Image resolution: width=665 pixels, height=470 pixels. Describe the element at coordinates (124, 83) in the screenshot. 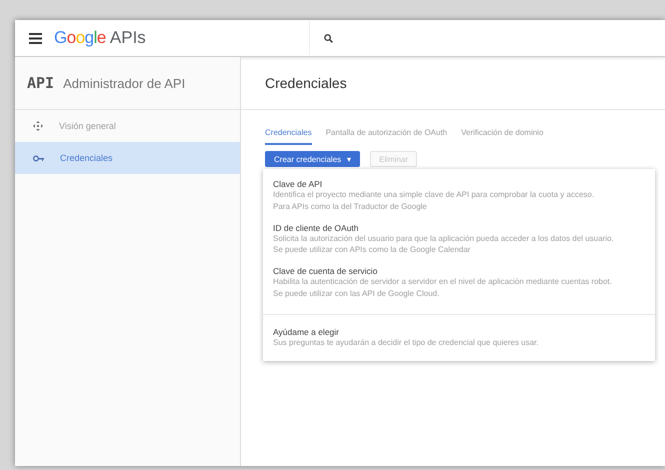

I see `sidebar-title: Administrador de API` at that location.